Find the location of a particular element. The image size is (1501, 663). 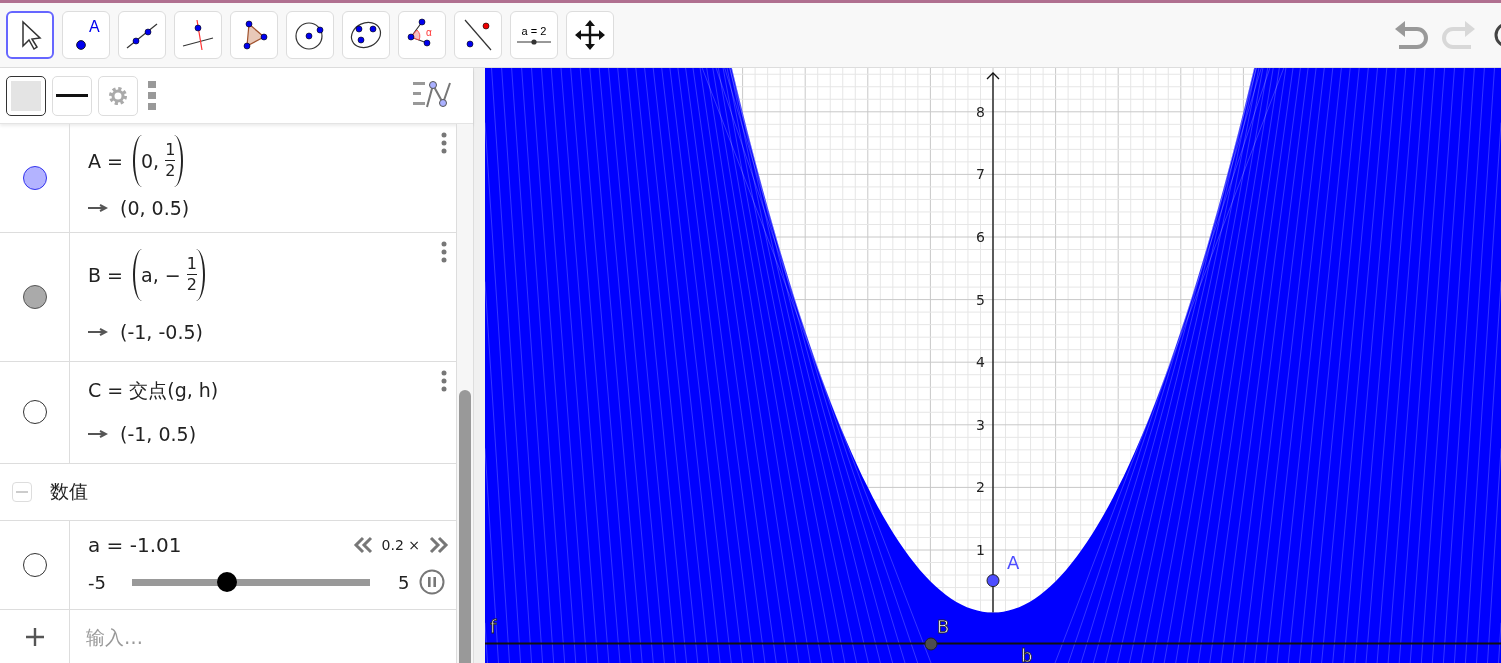

tool-button is located at coordinates (30, 35).